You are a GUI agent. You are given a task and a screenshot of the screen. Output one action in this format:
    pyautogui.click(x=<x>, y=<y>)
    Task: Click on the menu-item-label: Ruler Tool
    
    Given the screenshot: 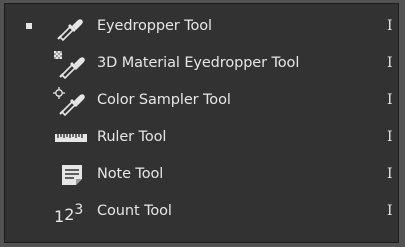 What is the action you would take?
    pyautogui.click(x=132, y=137)
    